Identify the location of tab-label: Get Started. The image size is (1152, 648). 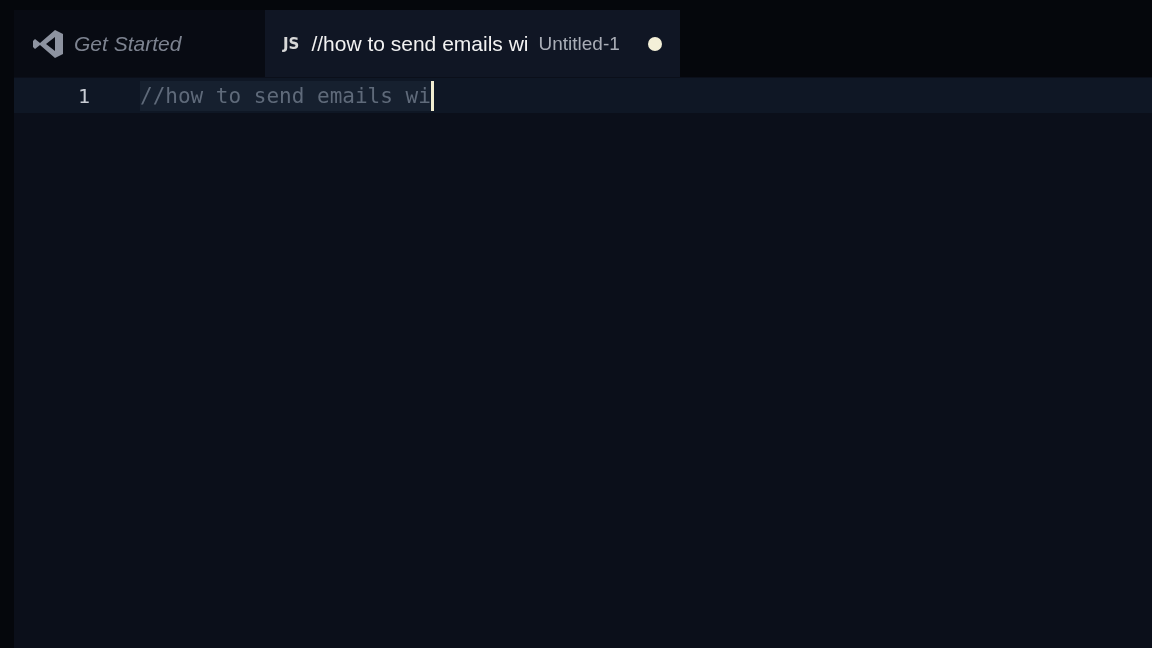
(128, 43).